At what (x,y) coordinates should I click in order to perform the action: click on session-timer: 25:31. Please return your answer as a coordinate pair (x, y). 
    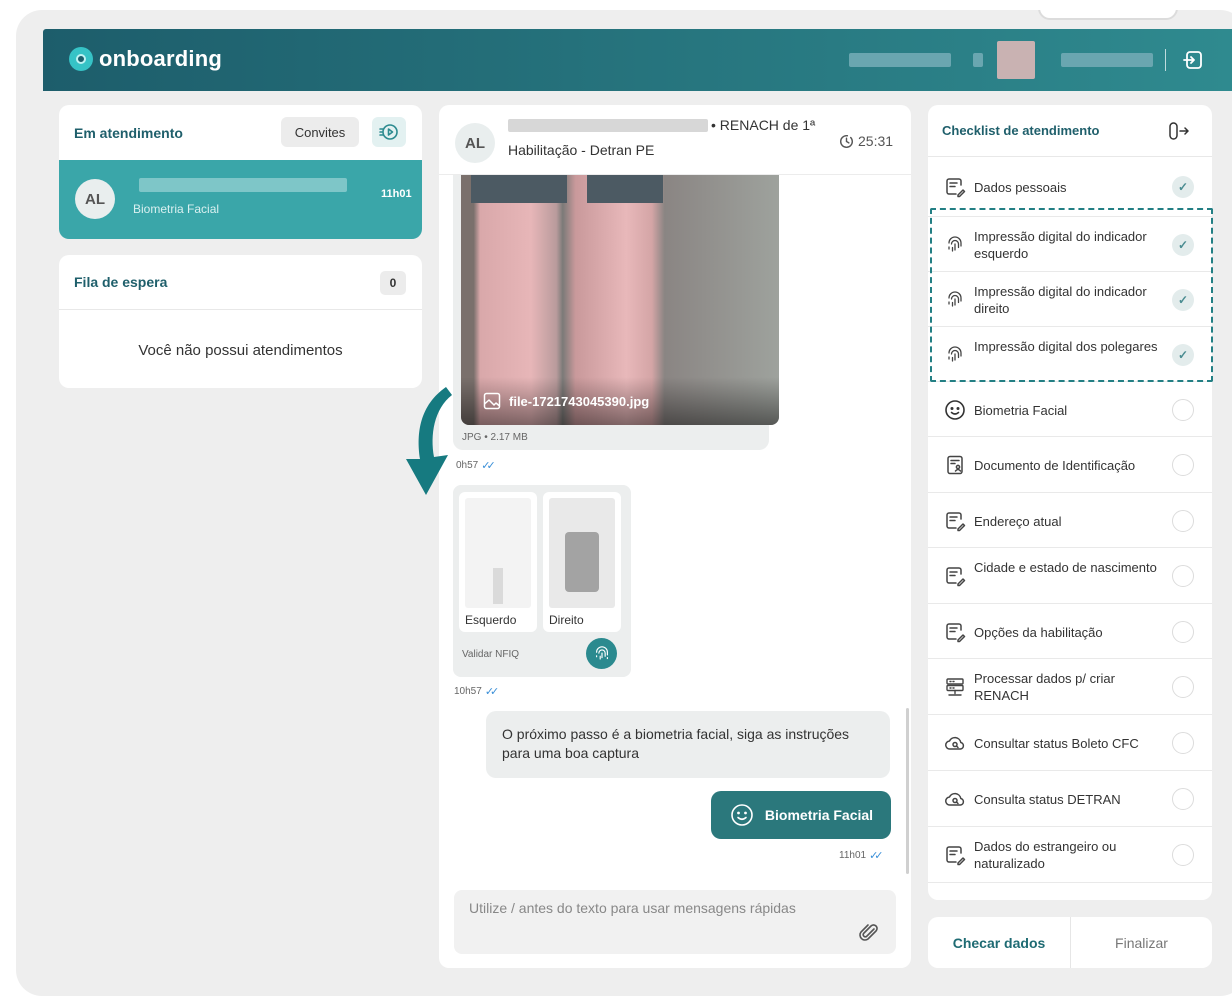
    Looking at the image, I should click on (866, 141).